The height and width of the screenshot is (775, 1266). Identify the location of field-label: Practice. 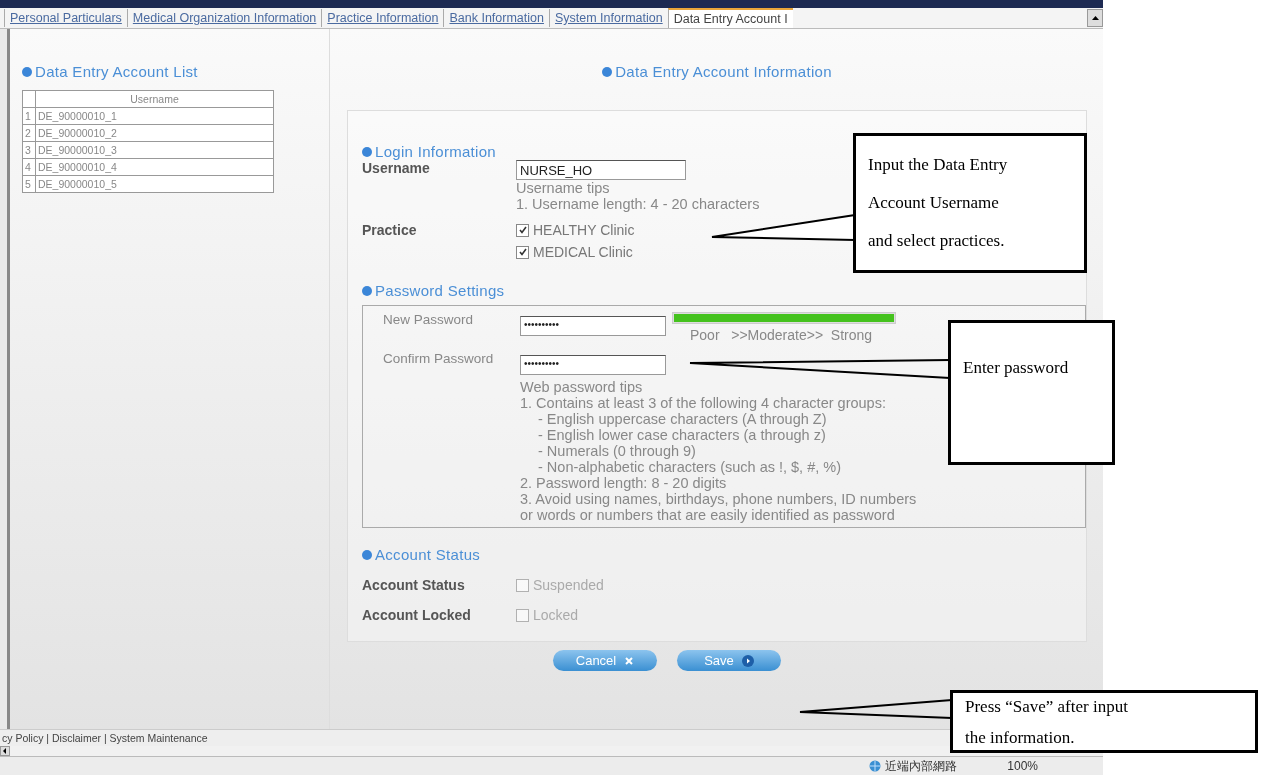
(390, 230).